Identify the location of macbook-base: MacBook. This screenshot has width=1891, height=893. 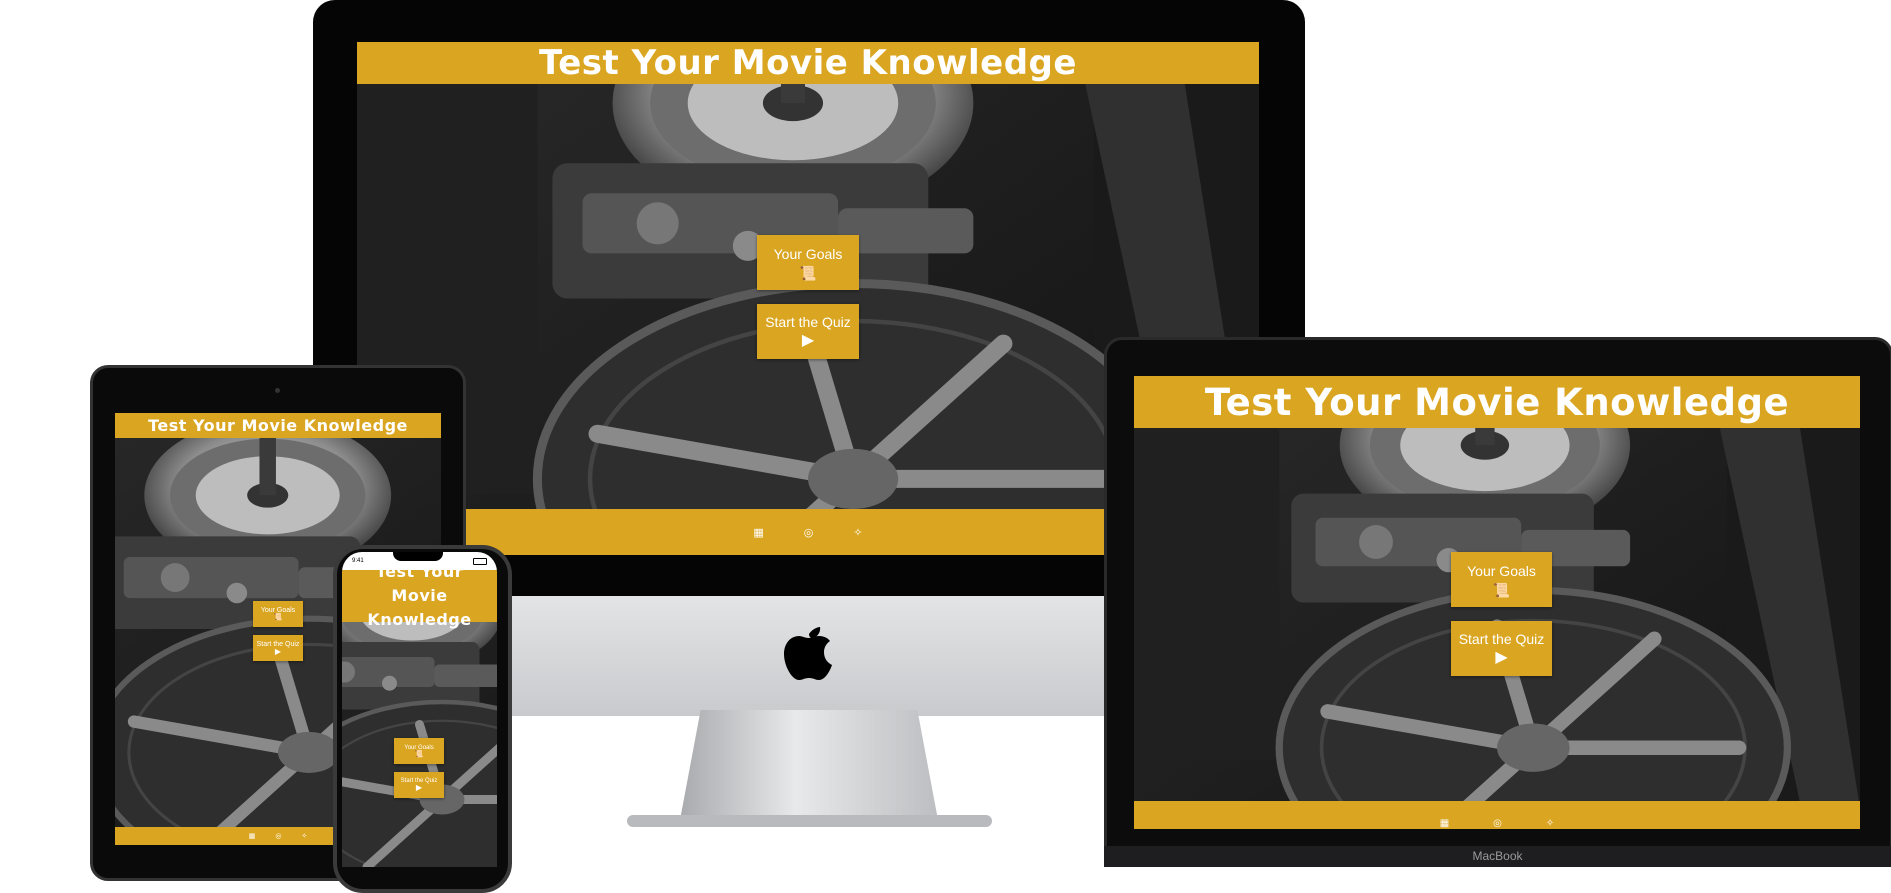
(1497, 856).